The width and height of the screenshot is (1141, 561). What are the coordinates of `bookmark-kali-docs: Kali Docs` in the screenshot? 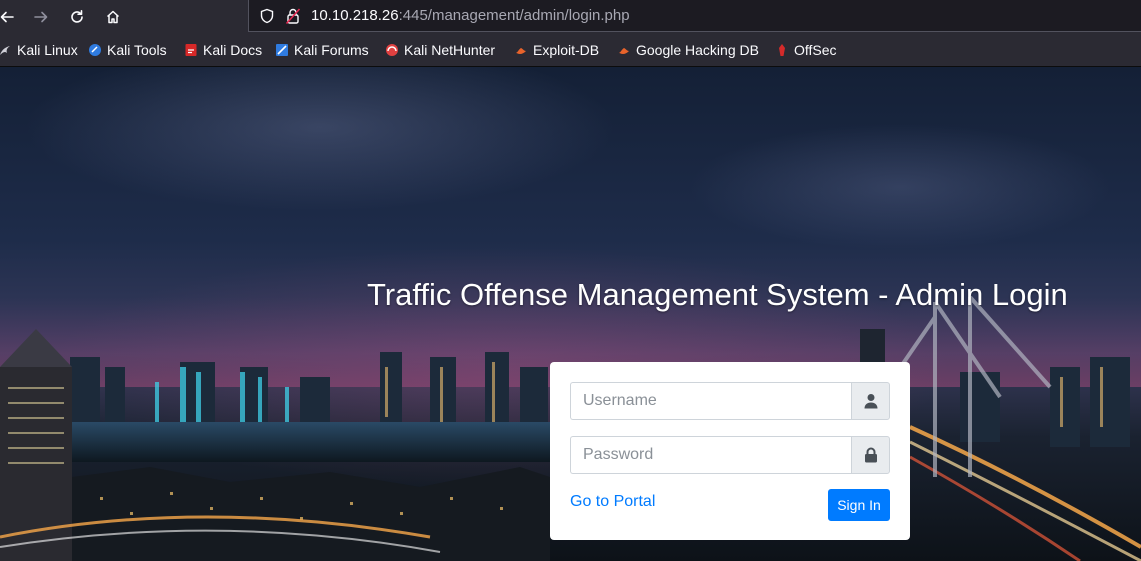 It's located at (223, 50).